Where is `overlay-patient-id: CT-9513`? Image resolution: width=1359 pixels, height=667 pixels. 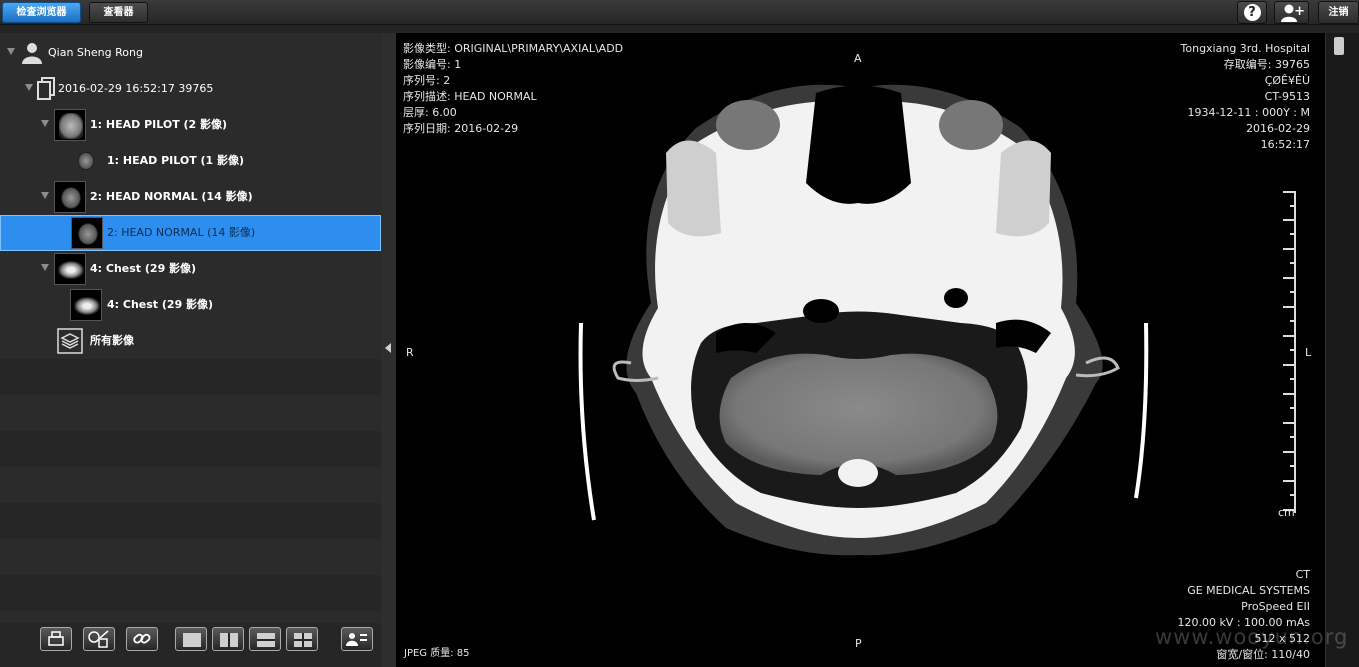
overlay-patient-id: CT-9513 is located at coordinates (1287, 96).